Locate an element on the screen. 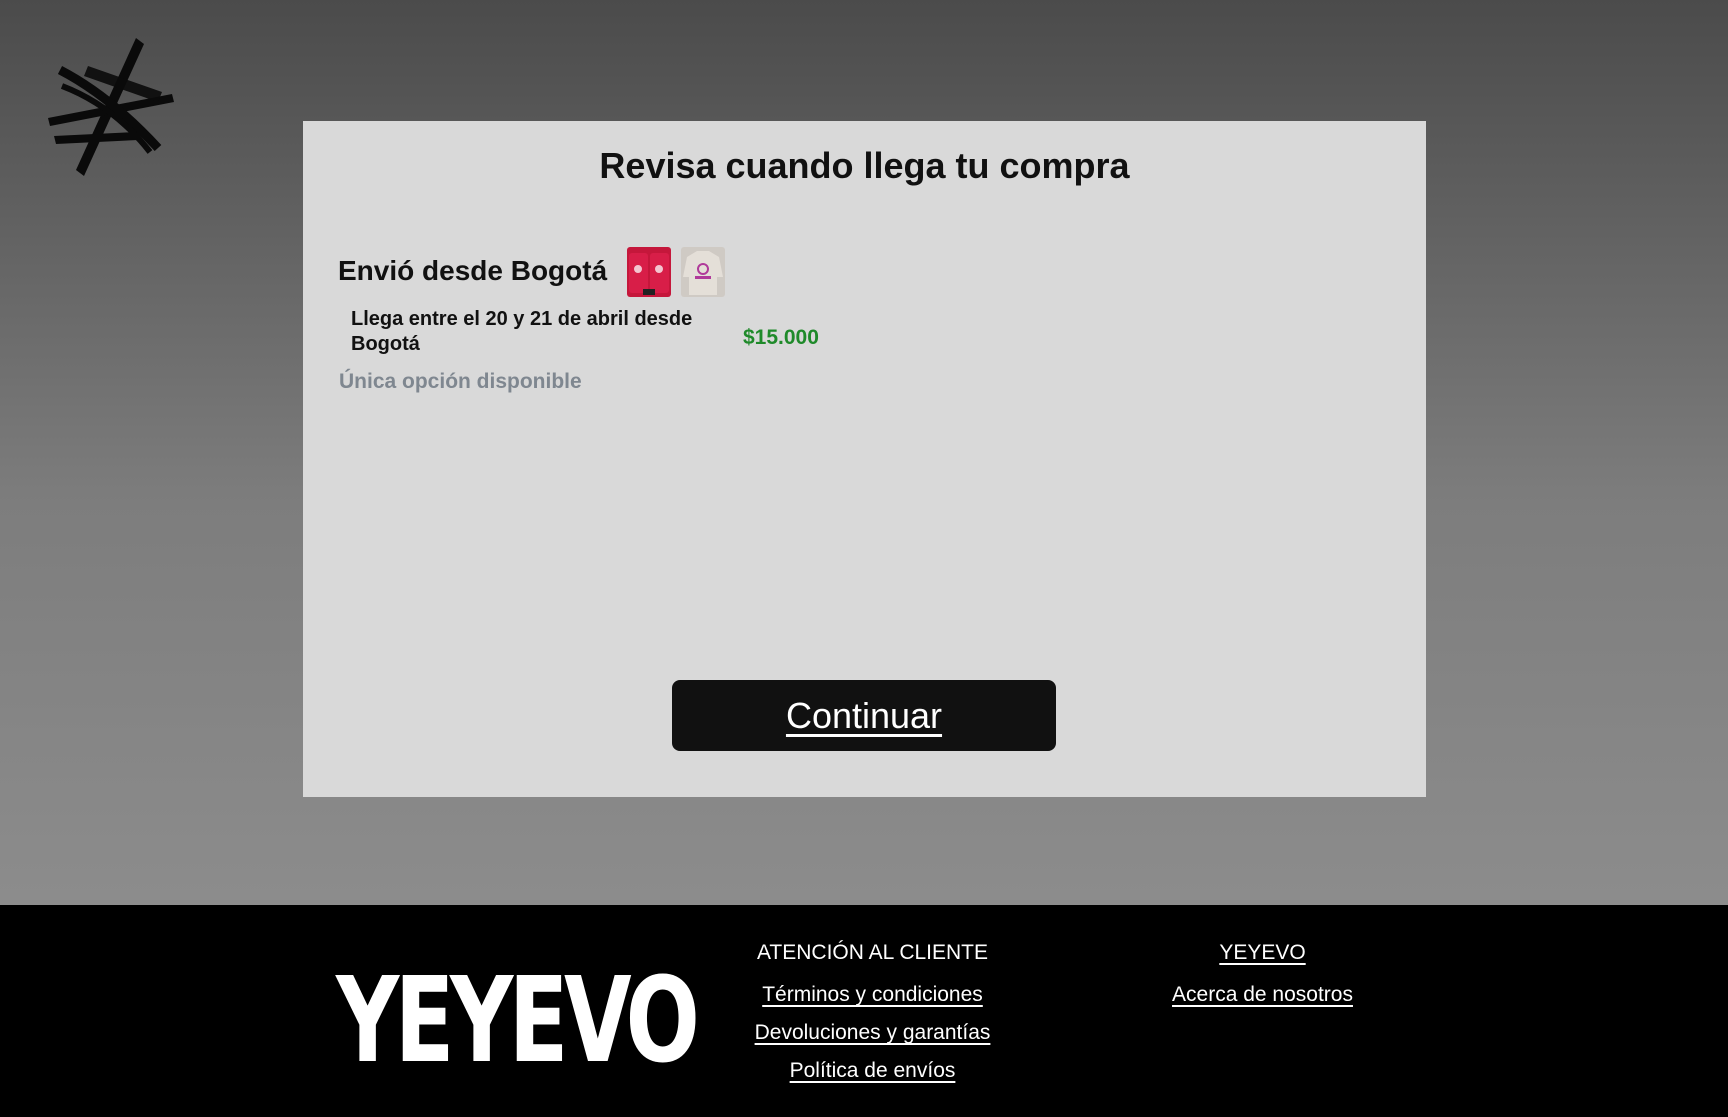  footer-brand-logo: YEYEVO is located at coordinates (518, 1020).